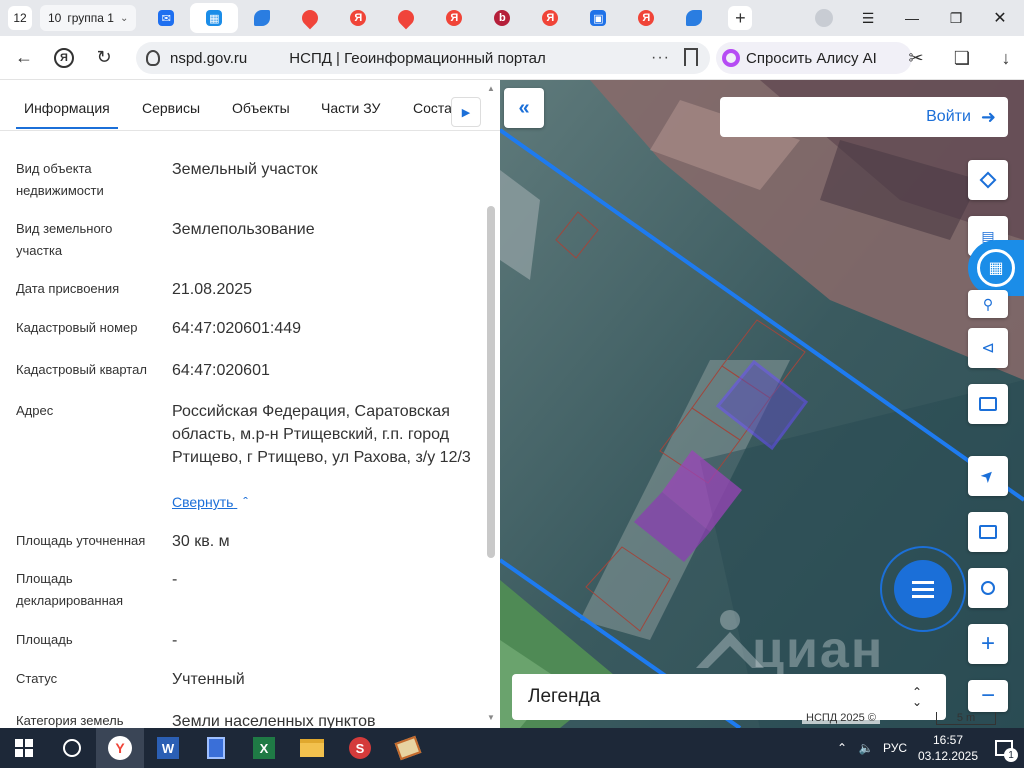  I want to click on nspd-app-badge: ▦, so click(996, 268).